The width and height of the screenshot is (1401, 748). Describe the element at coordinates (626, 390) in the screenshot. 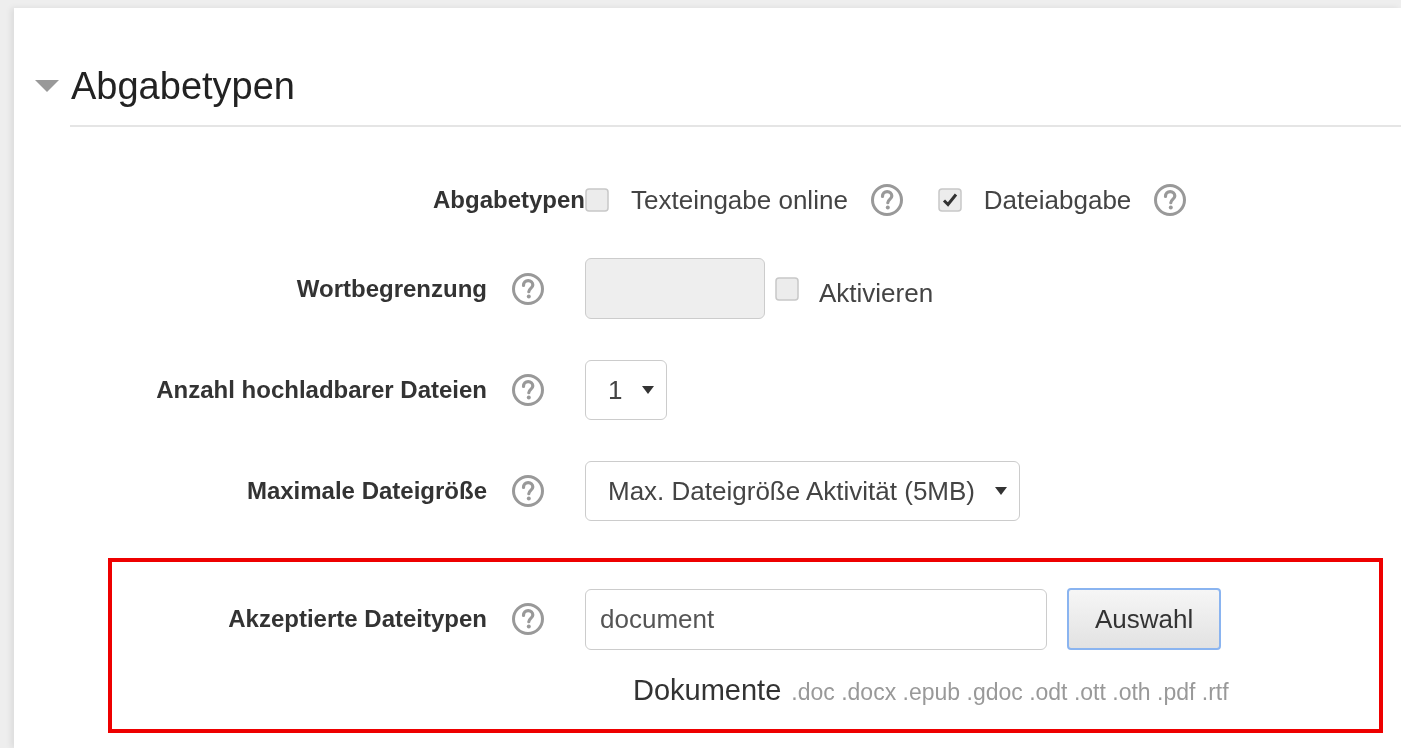

I see `select-field: 1` at that location.